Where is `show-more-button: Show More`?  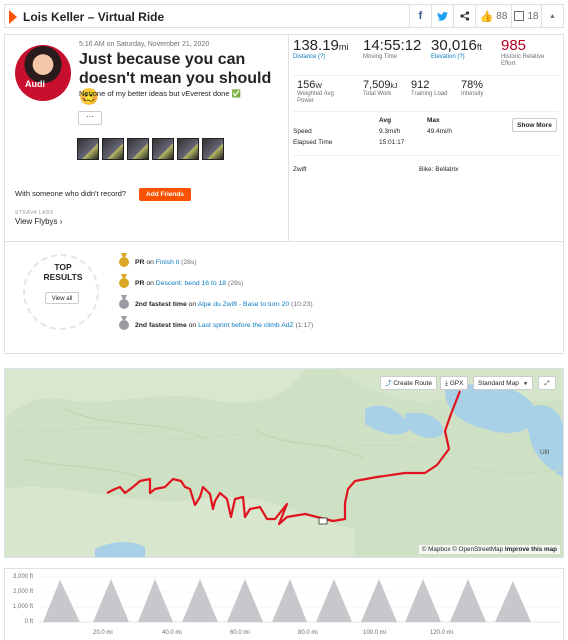
show-more-button: Show More is located at coordinates (534, 125).